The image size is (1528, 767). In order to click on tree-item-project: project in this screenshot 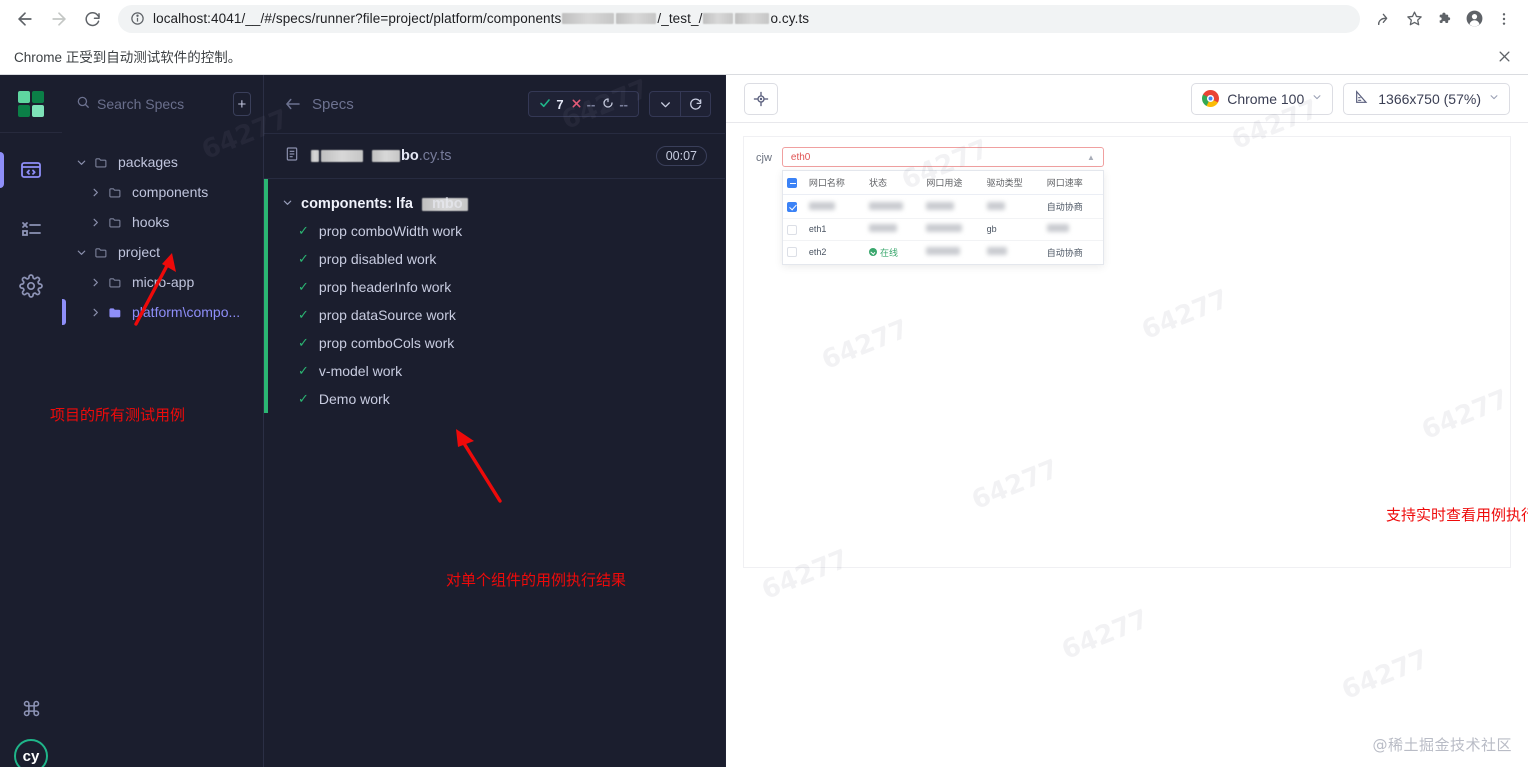, I will do `click(162, 252)`.